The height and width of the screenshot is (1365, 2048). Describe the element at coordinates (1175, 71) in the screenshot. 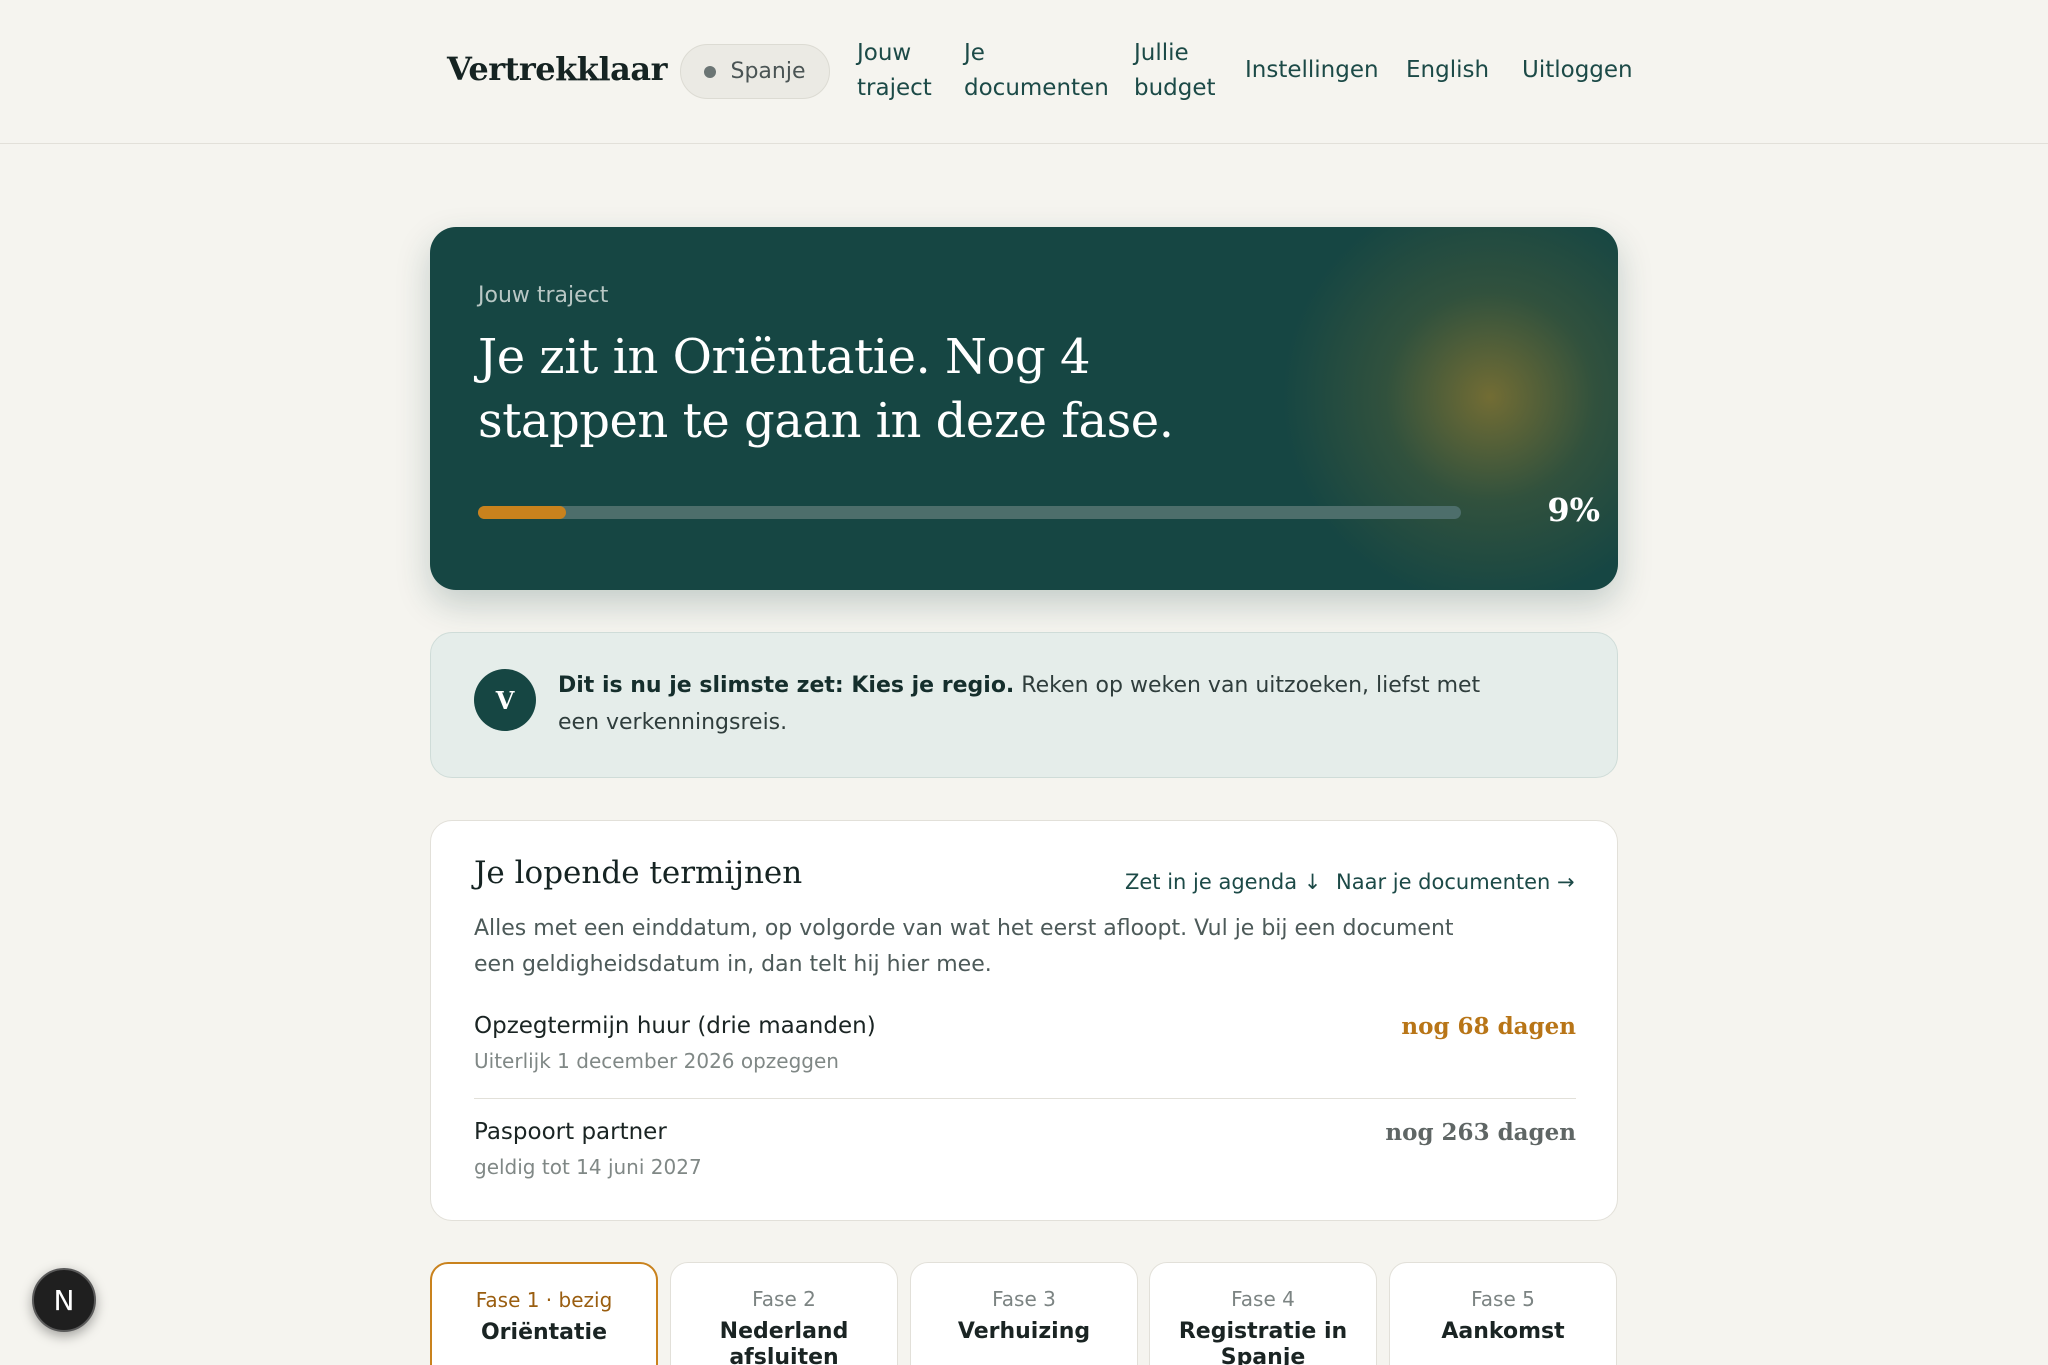

I see `nav-jullie-budget: Jullie budget` at that location.